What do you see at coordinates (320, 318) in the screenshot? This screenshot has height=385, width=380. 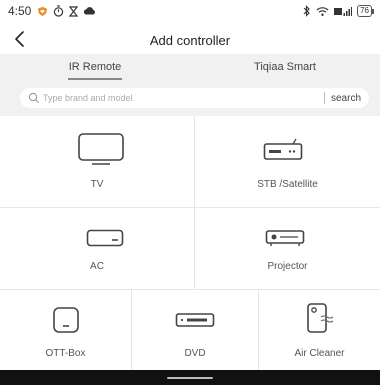 I see `air-purifier-icon` at bounding box center [320, 318].